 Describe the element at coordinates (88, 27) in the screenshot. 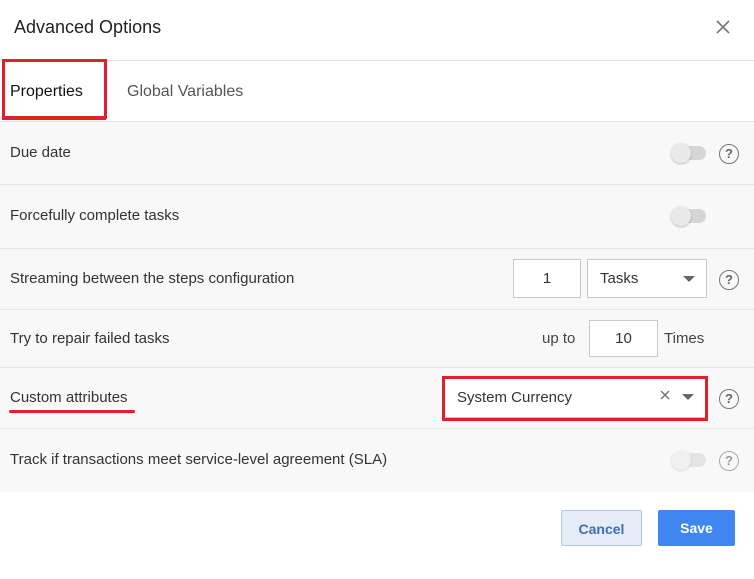

I see `dialog-title: Advanced Options` at that location.